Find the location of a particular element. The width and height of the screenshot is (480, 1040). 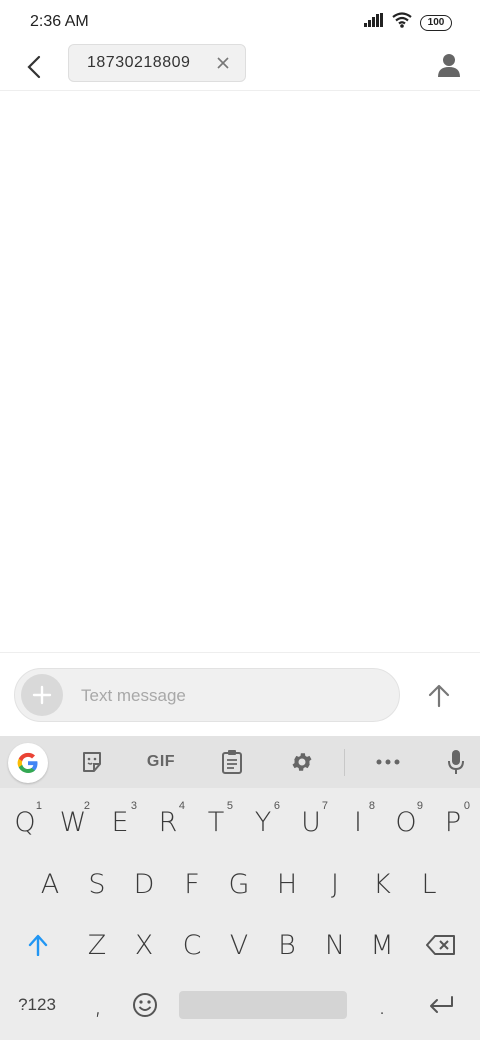

sticker-button is located at coordinates (92, 762).